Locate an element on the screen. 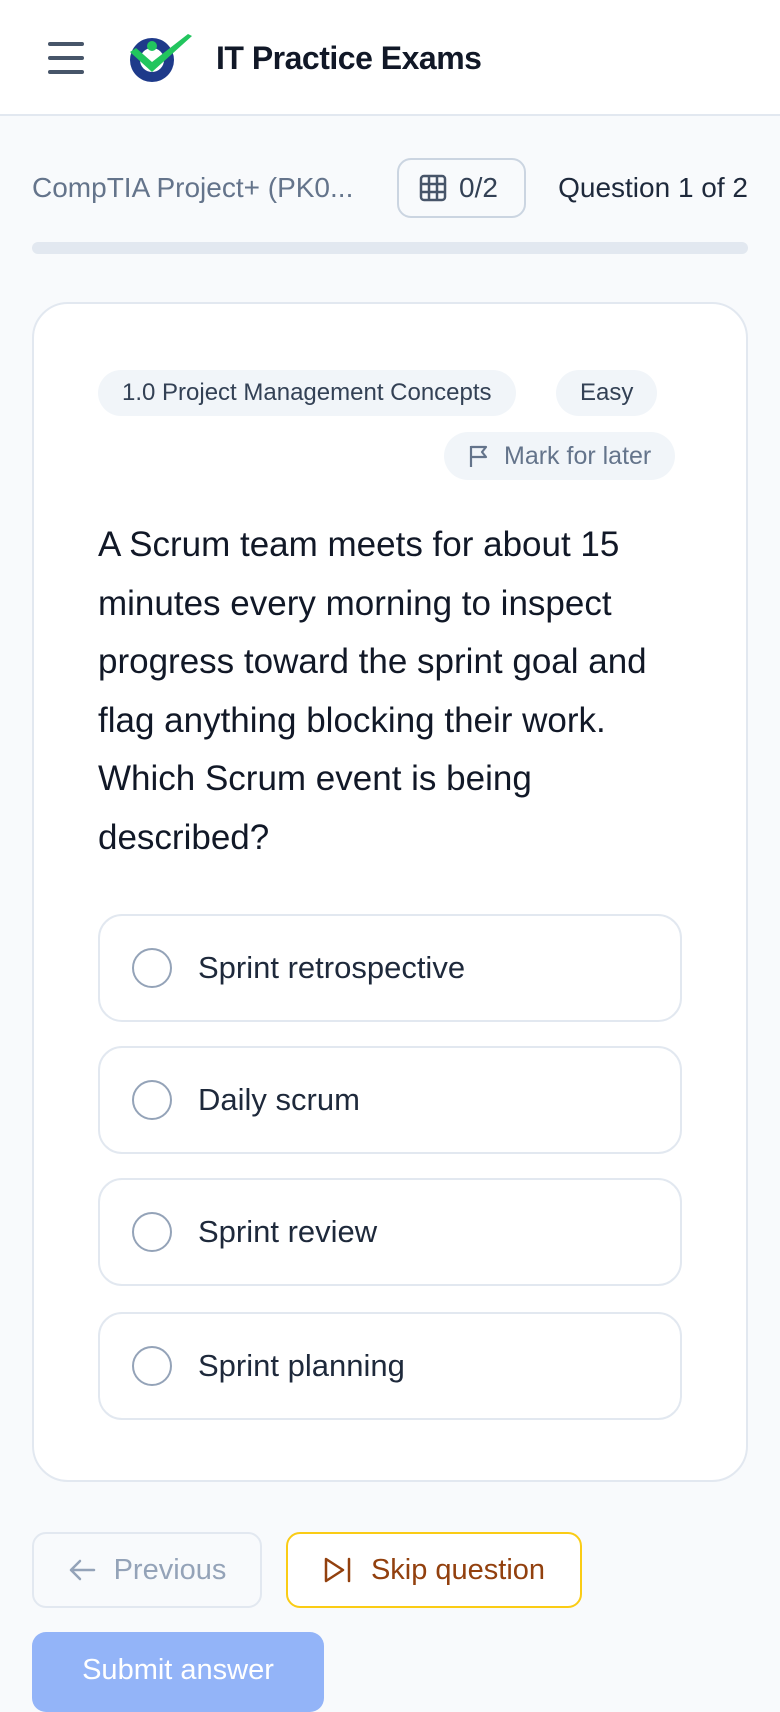  progress-bar is located at coordinates (390, 248).